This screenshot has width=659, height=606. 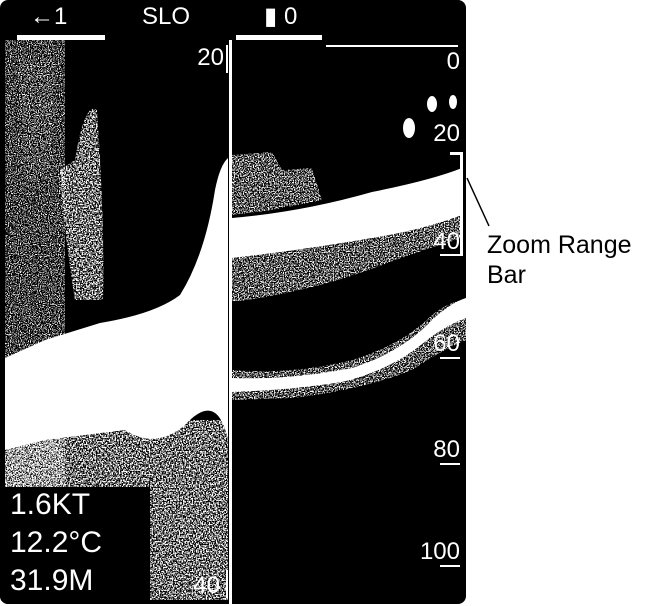 What do you see at coordinates (227, 59) in the screenshot?
I see `zoom-top-tick` at bounding box center [227, 59].